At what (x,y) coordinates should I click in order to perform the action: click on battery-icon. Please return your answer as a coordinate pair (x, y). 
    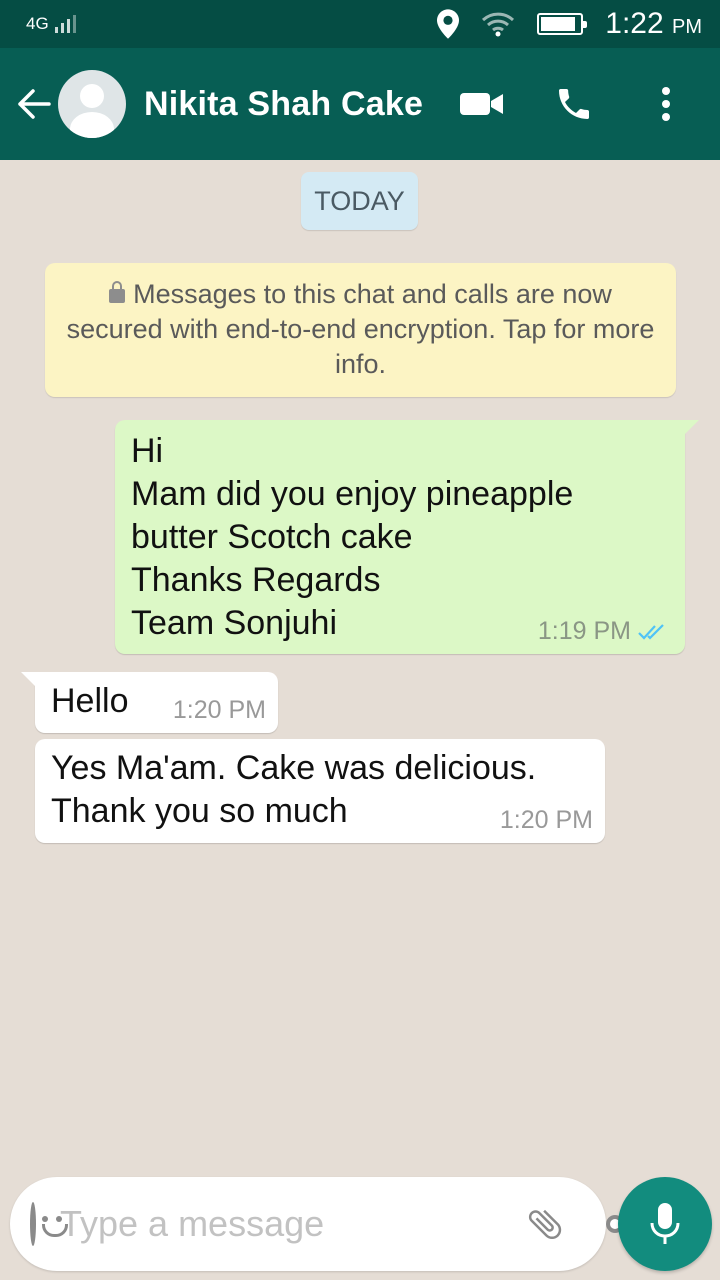
    Looking at the image, I should click on (562, 24).